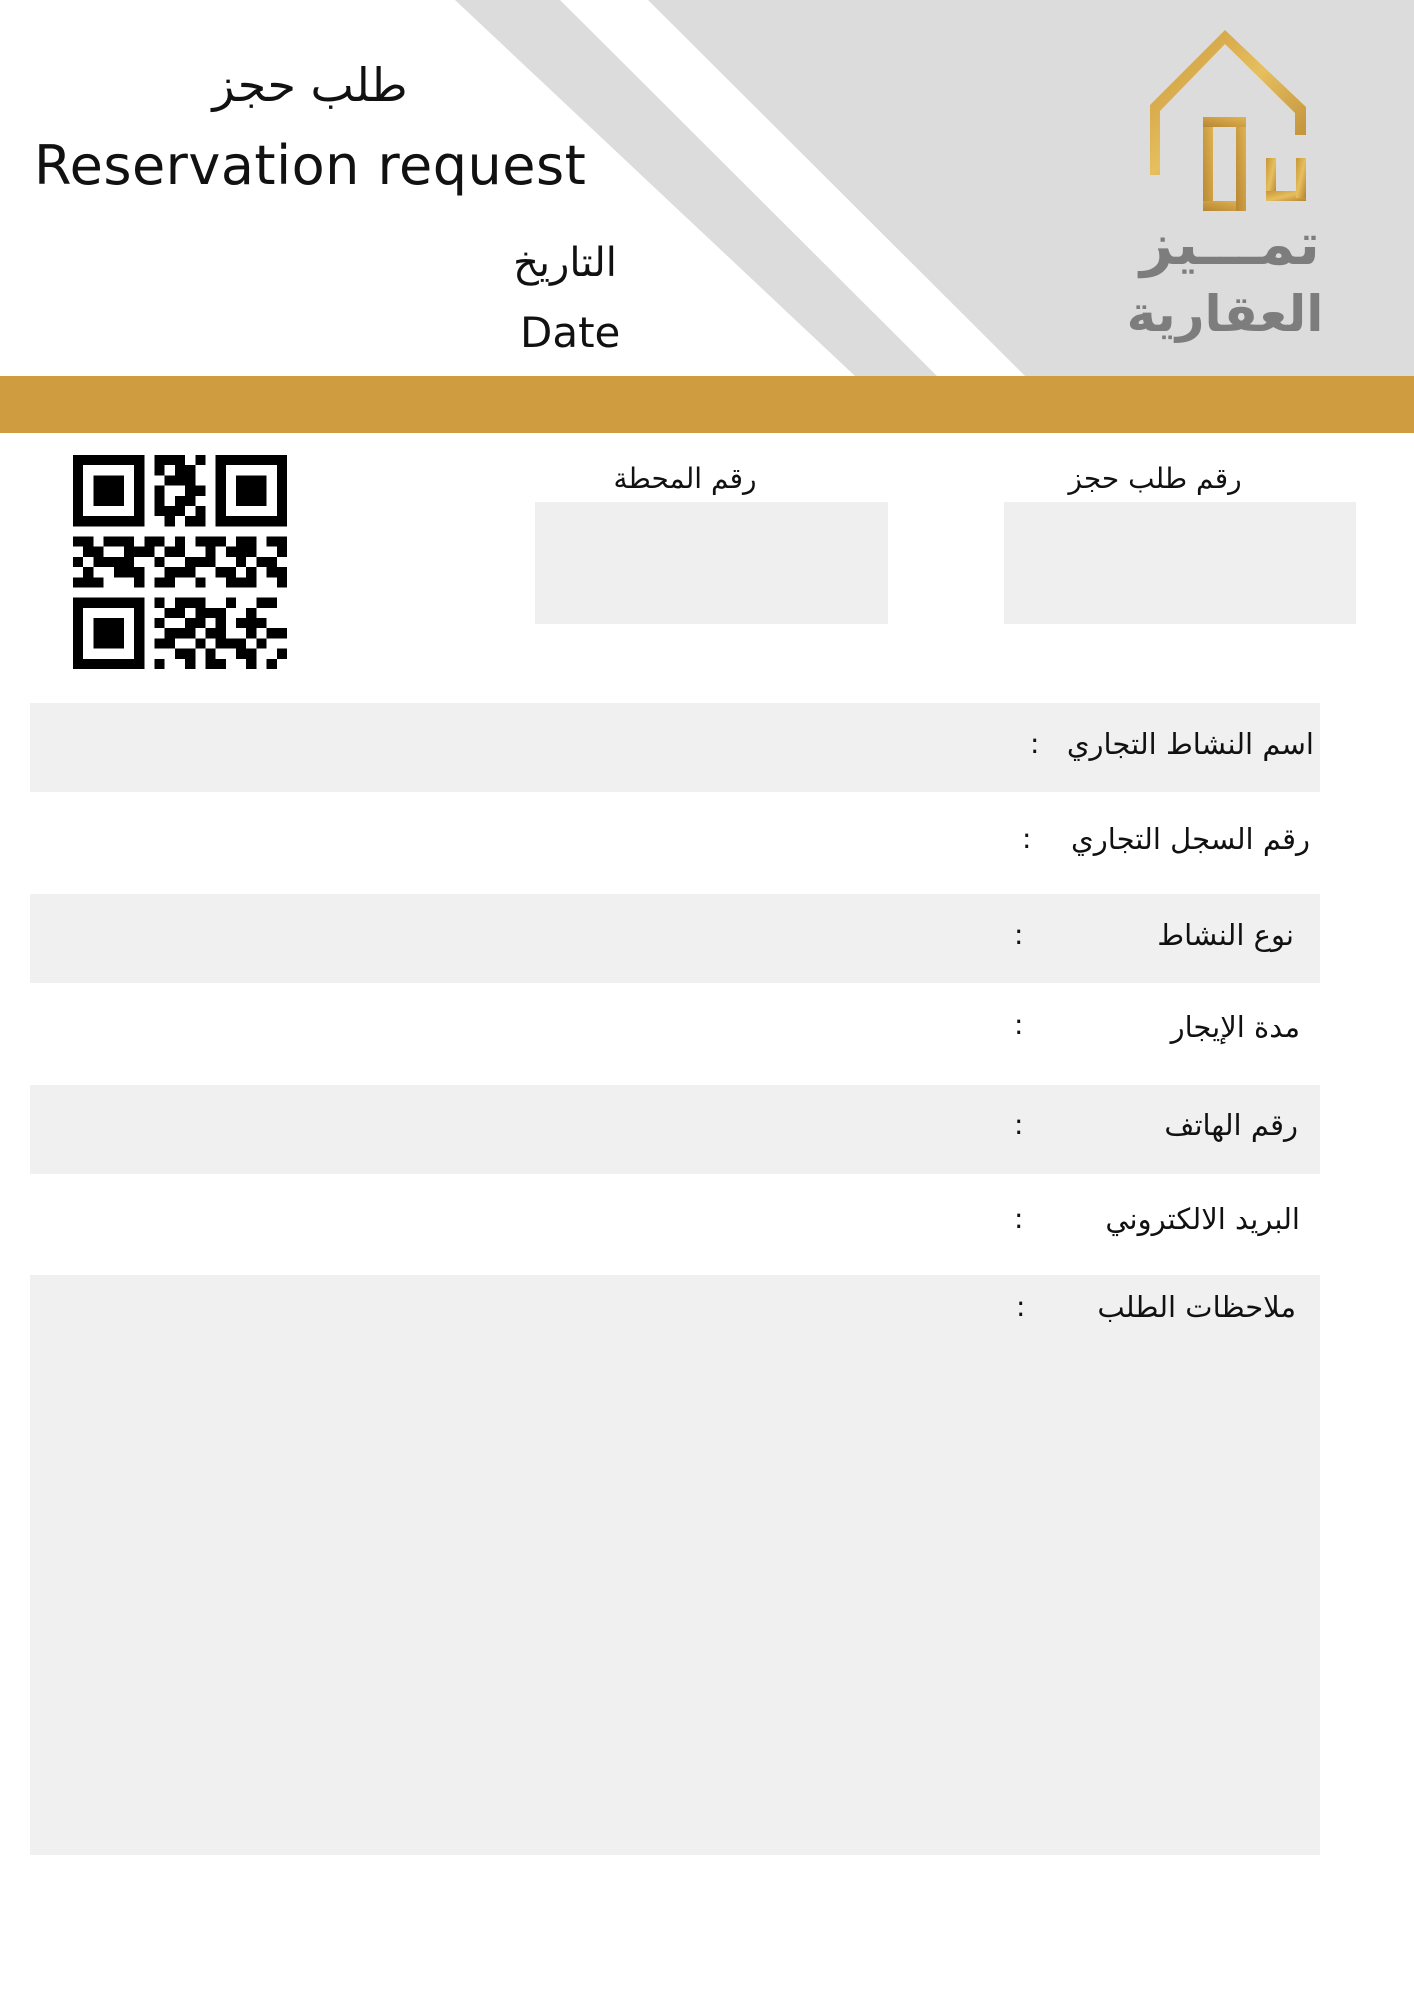 The height and width of the screenshot is (2000, 1414). I want to click on field-label-request-notes: ملاحظات الطلب, so click(1196, 1307).